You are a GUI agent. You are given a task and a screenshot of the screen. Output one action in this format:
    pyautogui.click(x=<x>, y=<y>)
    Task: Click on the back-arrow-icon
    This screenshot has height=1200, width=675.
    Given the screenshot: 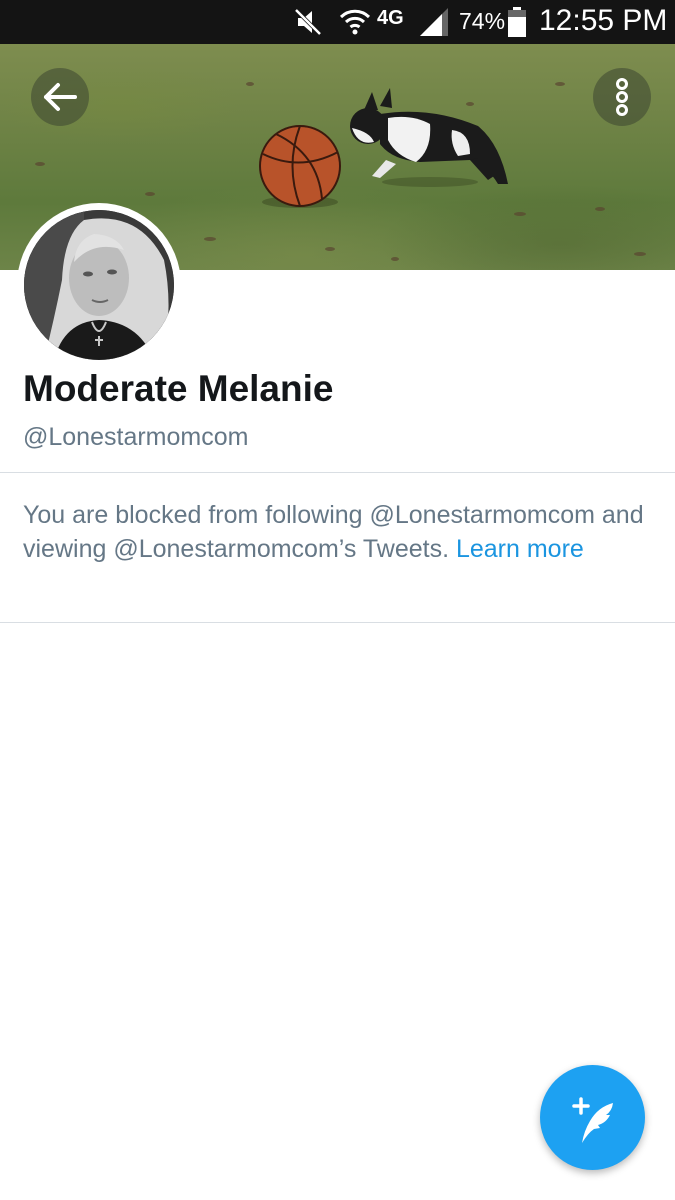 What is the action you would take?
    pyautogui.click(x=60, y=97)
    